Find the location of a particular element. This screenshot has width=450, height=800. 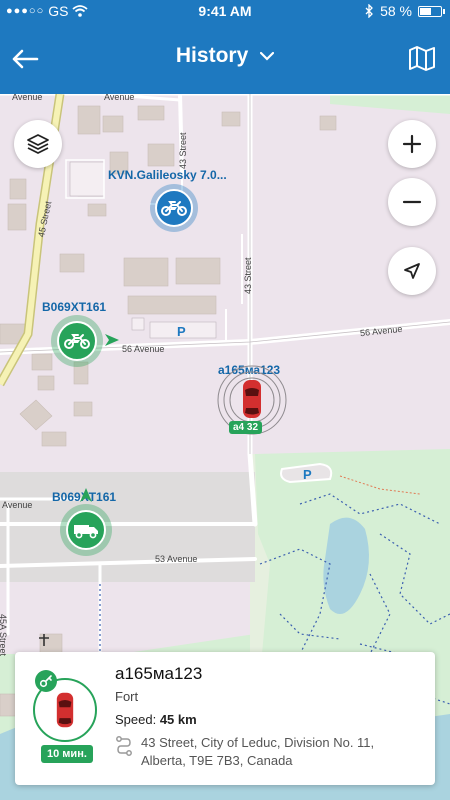

last-update-badge: 10 мин. is located at coordinates (67, 754).